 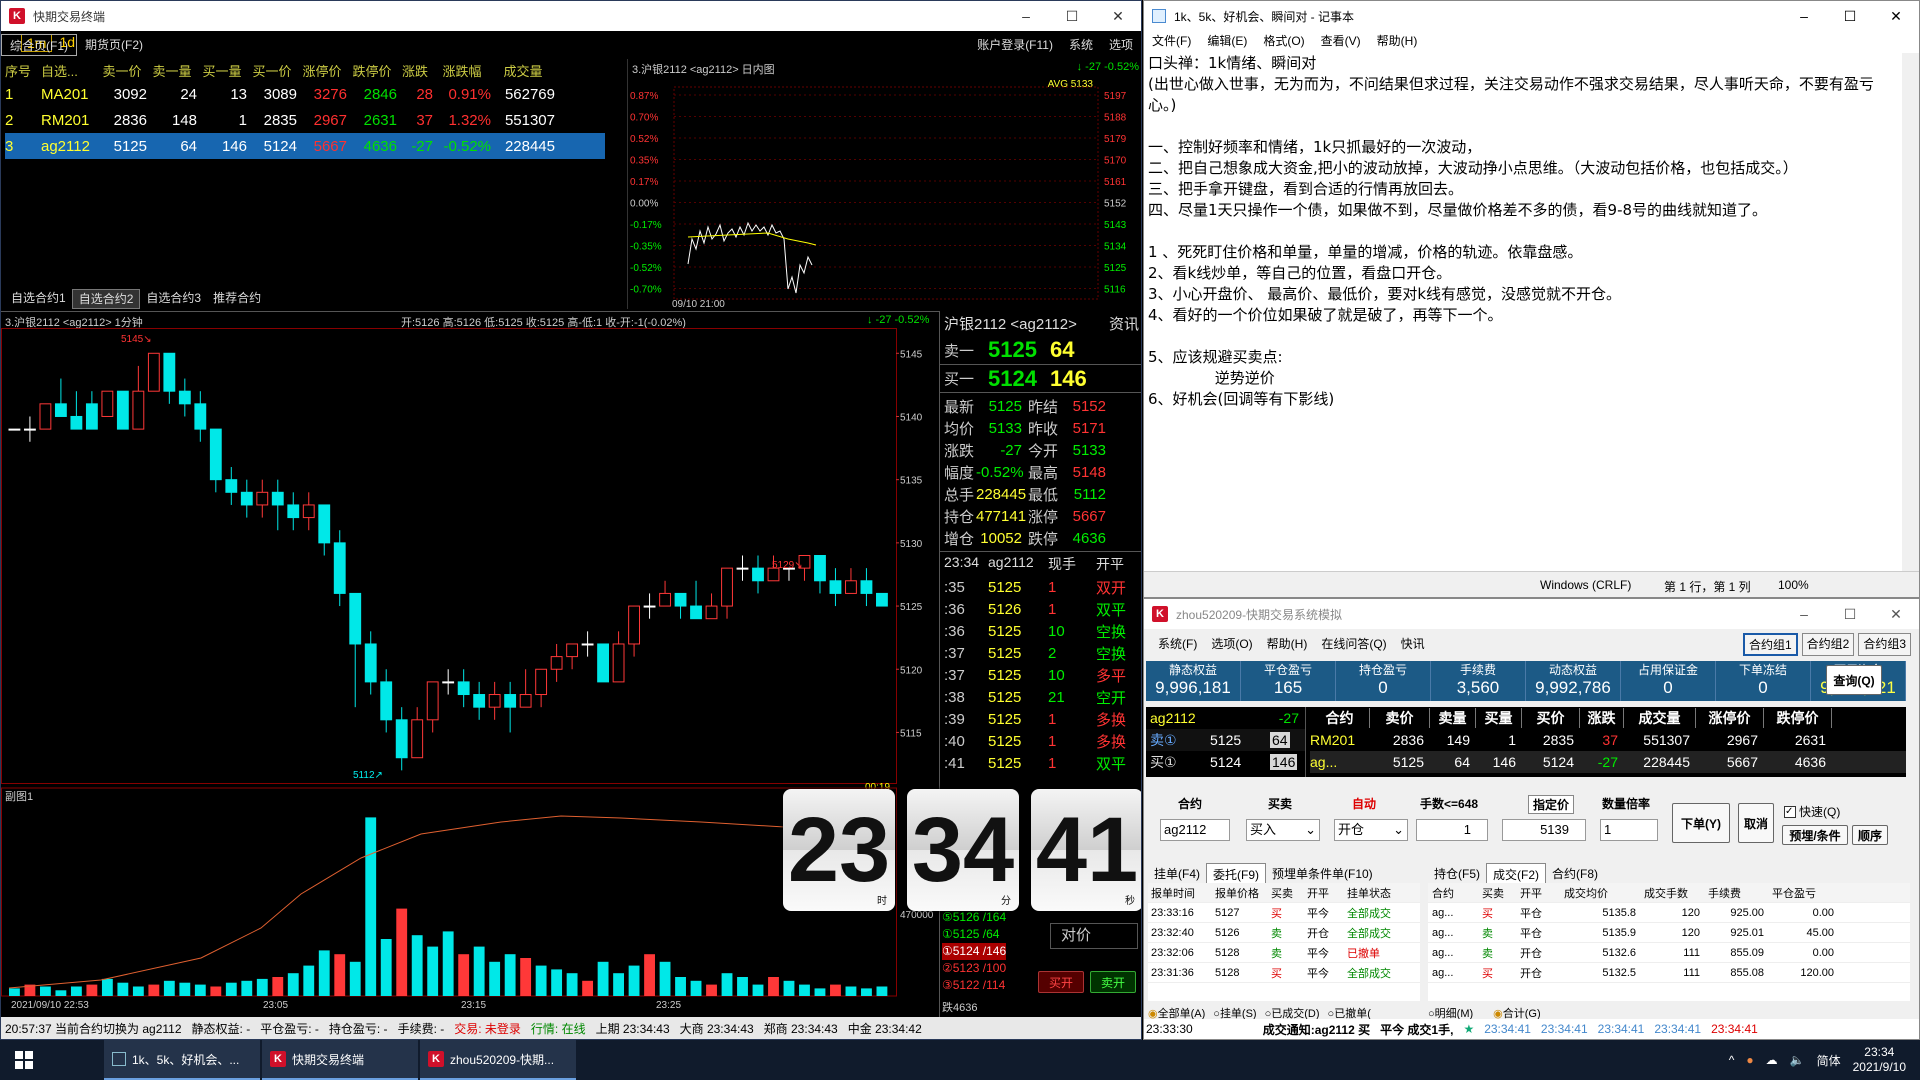 I want to click on order-row: 23:32:06 5128 卖 平今 已撤单, so click(x=1284, y=953).